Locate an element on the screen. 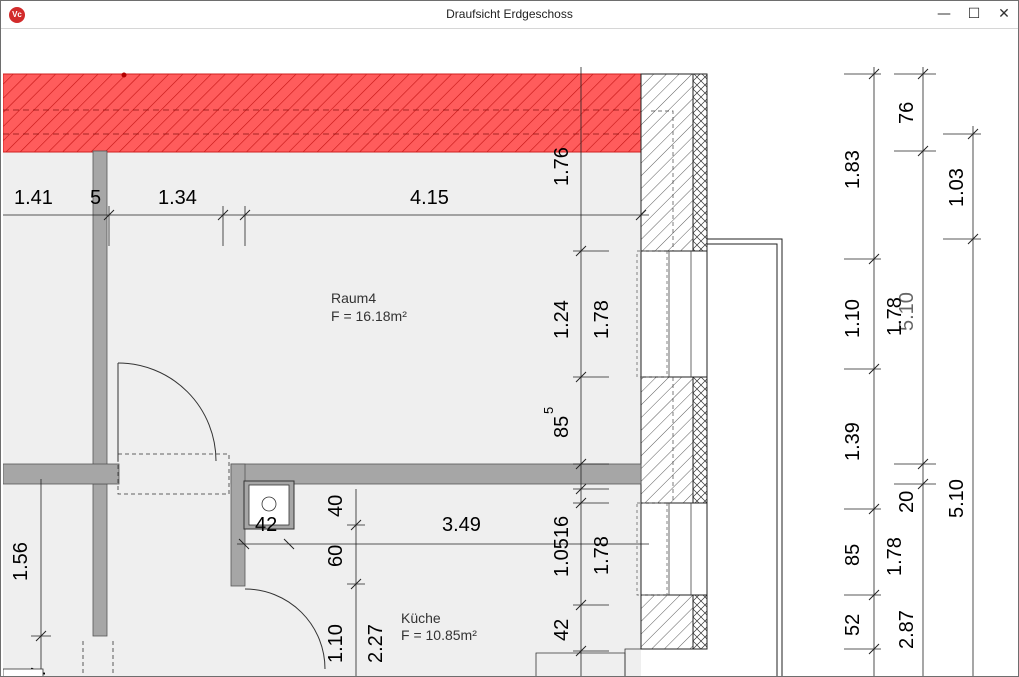 The image size is (1019, 677). chain-label-178-a: 1.78 is located at coordinates (895, 316).